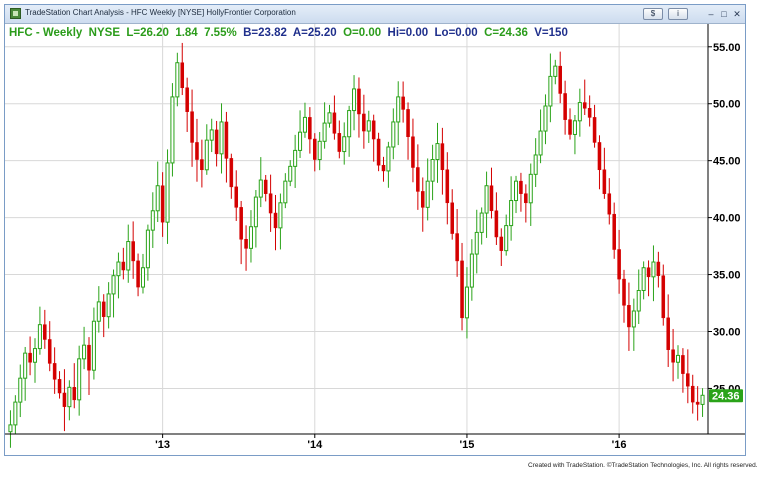 This screenshot has height=477, width=759. Describe the element at coordinates (653, 14) in the screenshot. I see `dollar-button: $` at that location.